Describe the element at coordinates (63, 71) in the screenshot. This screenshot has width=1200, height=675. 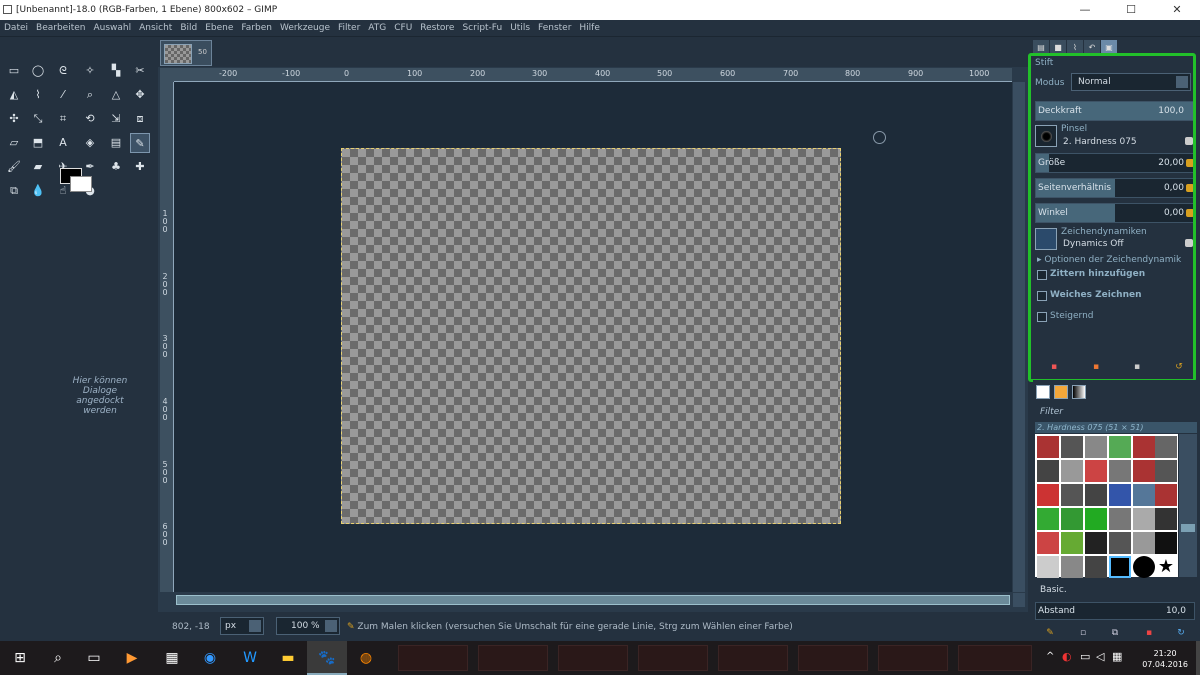
I see `lasso-icon: ᘓ` at that location.